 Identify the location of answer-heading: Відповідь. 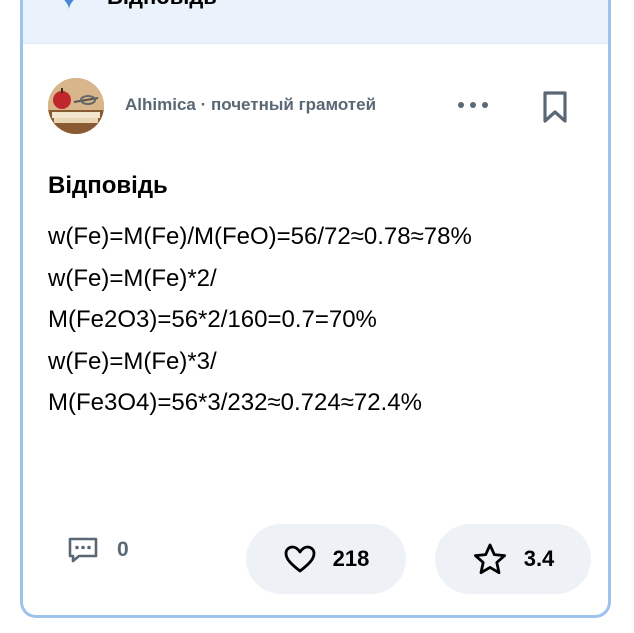
(108, 185).